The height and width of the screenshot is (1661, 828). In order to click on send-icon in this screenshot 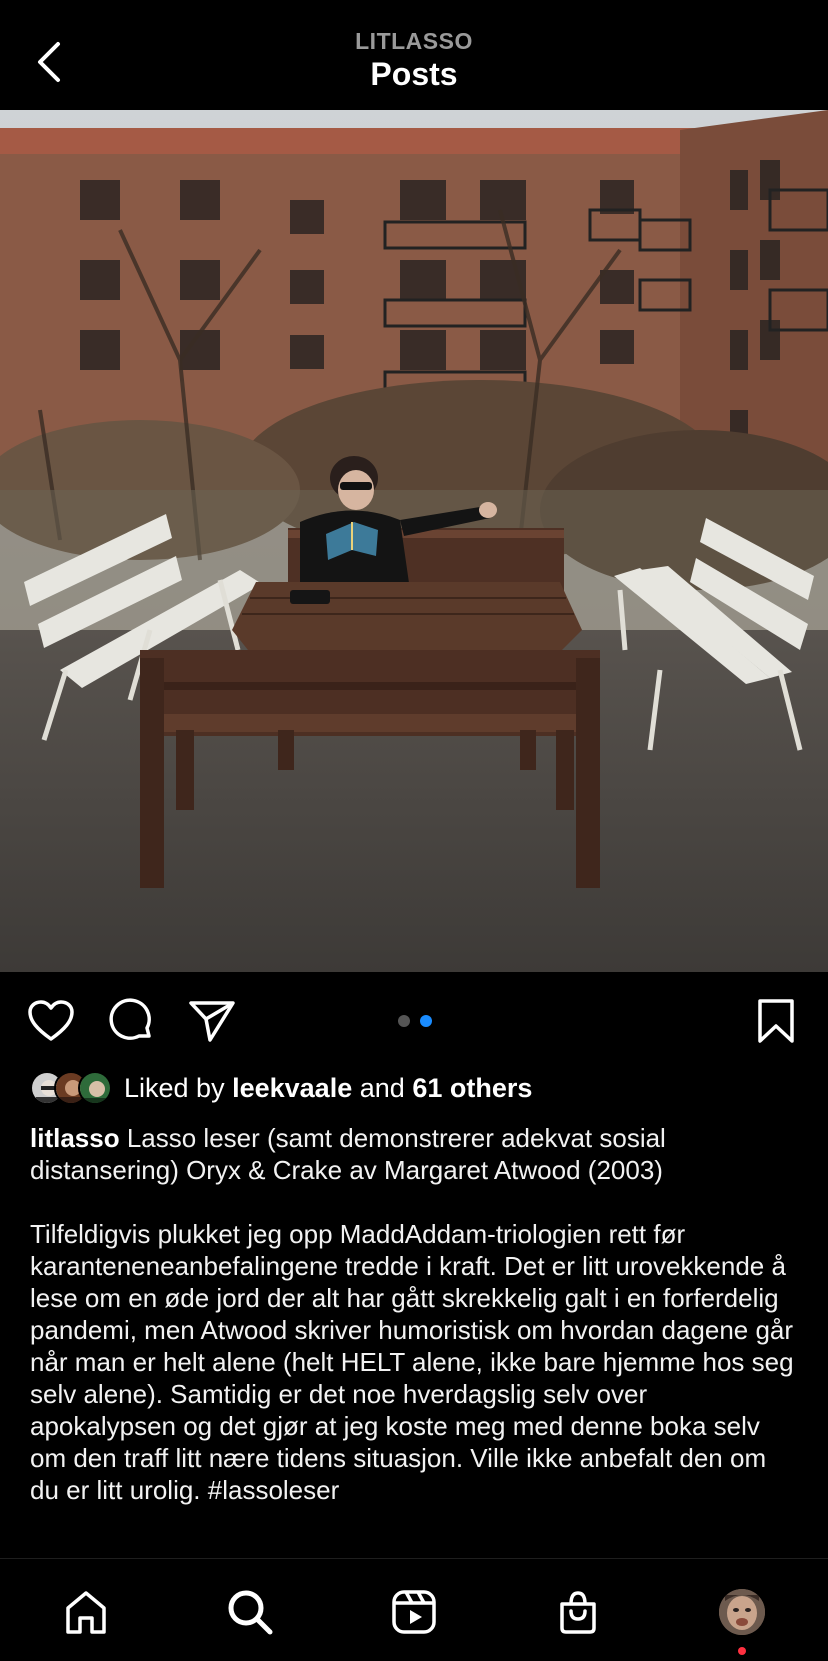, I will do `click(212, 1021)`.